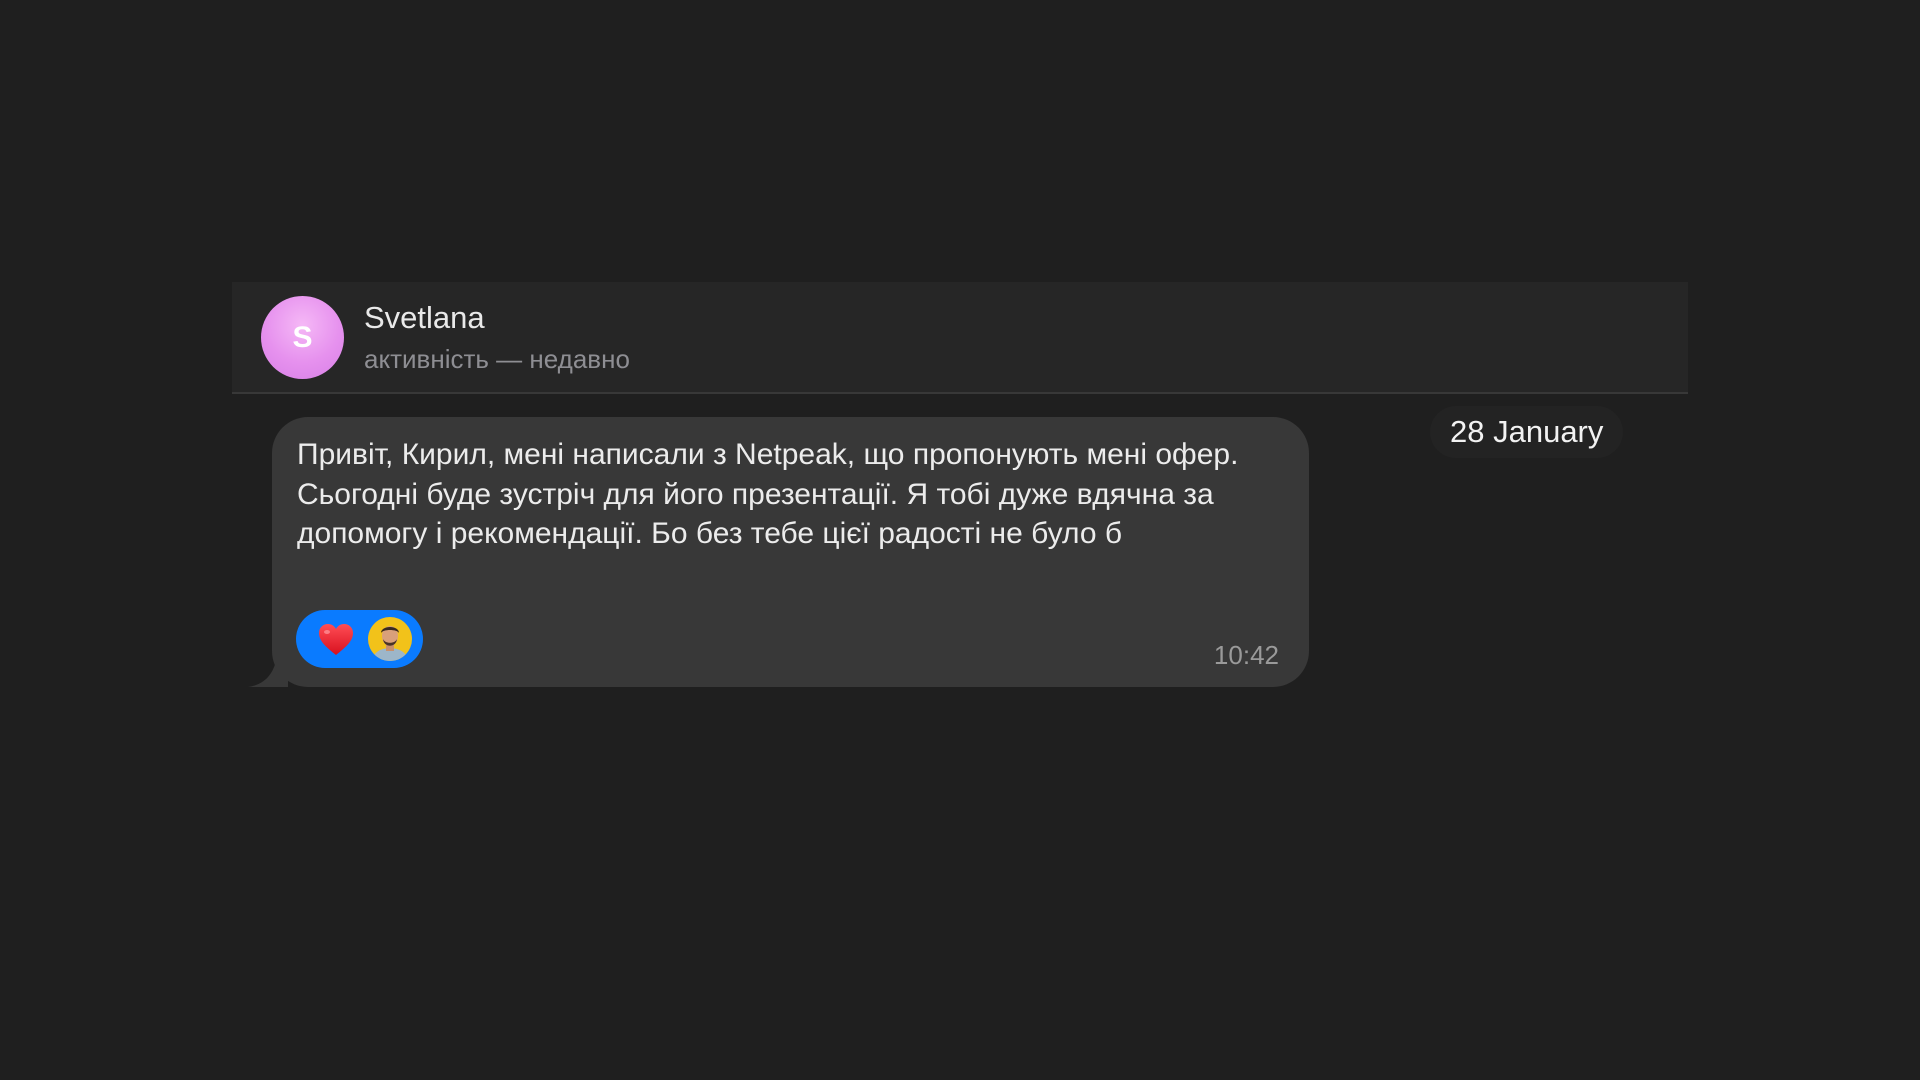  What do you see at coordinates (359, 639) in the screenshot?
I see `reaction-pill` at bounding box center [359, 639].